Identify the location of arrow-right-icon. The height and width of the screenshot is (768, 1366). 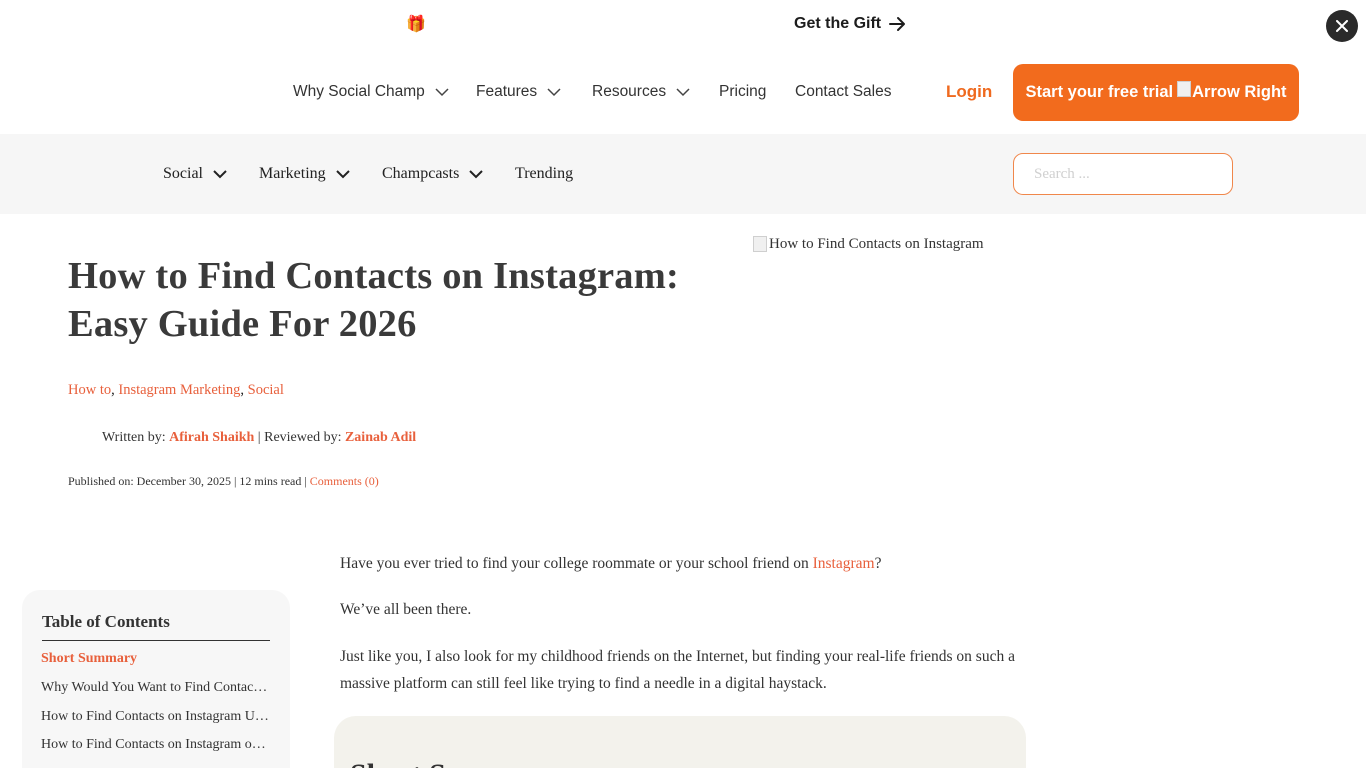
(897, 24).